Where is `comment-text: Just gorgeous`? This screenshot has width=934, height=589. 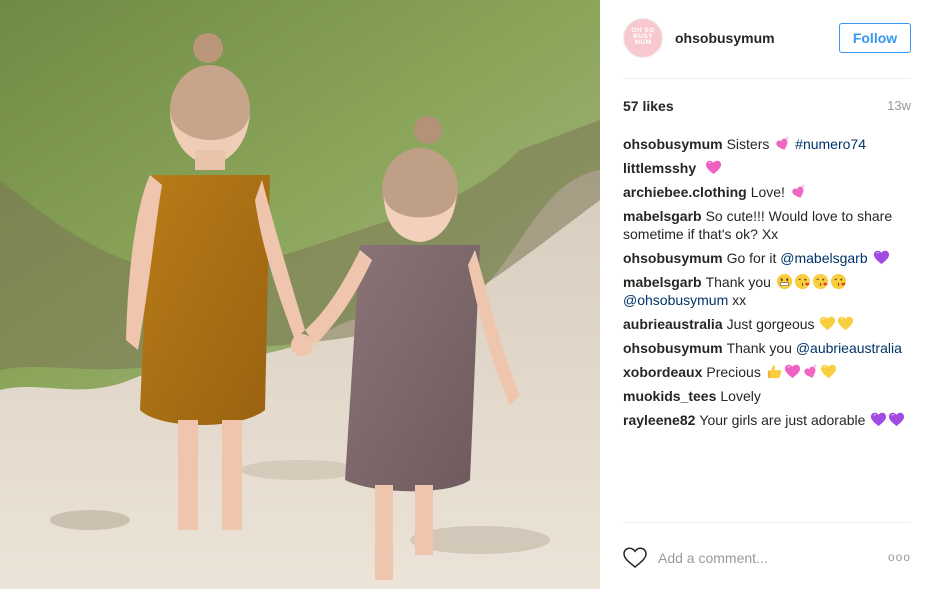
comment-text: Just gorgeous is located at coordinates (770, 324).